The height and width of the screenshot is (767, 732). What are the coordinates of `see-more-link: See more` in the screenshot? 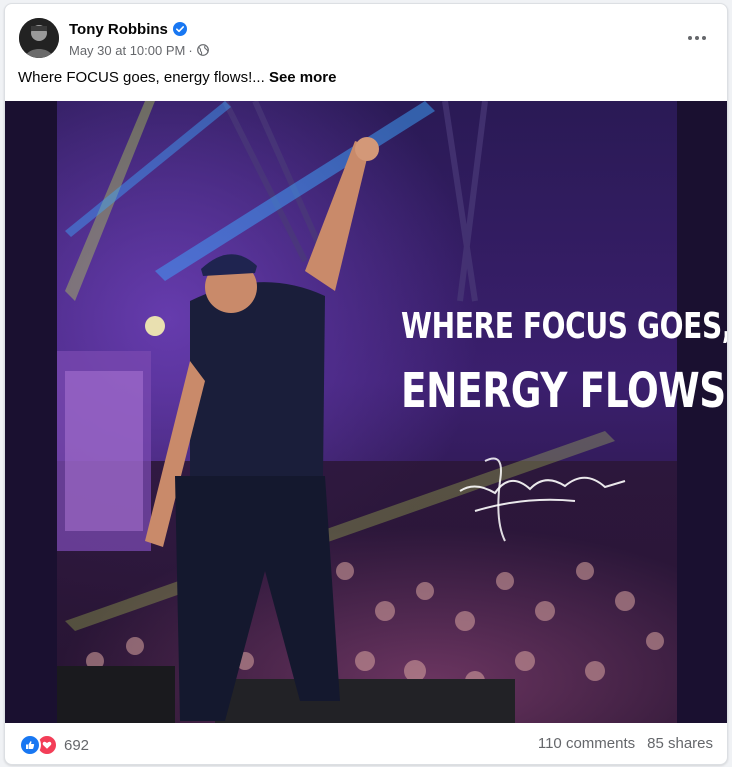 It's located at (303, 77).